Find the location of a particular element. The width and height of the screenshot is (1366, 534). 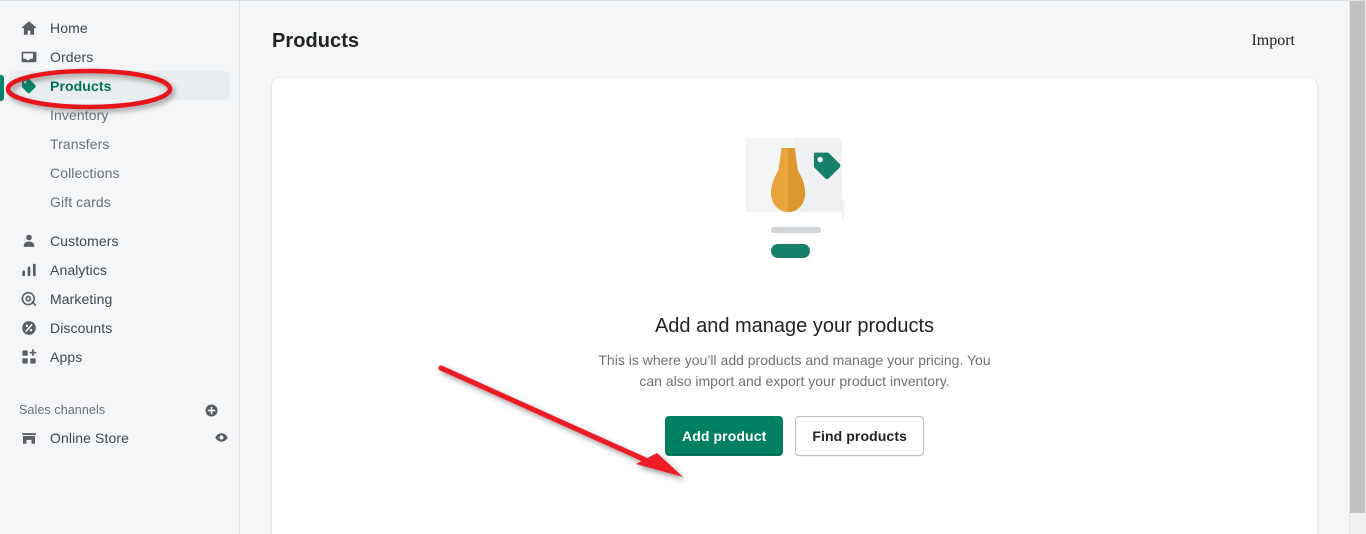

sidebar-subitem-label: Transfers is located at coordinates (80, 143).